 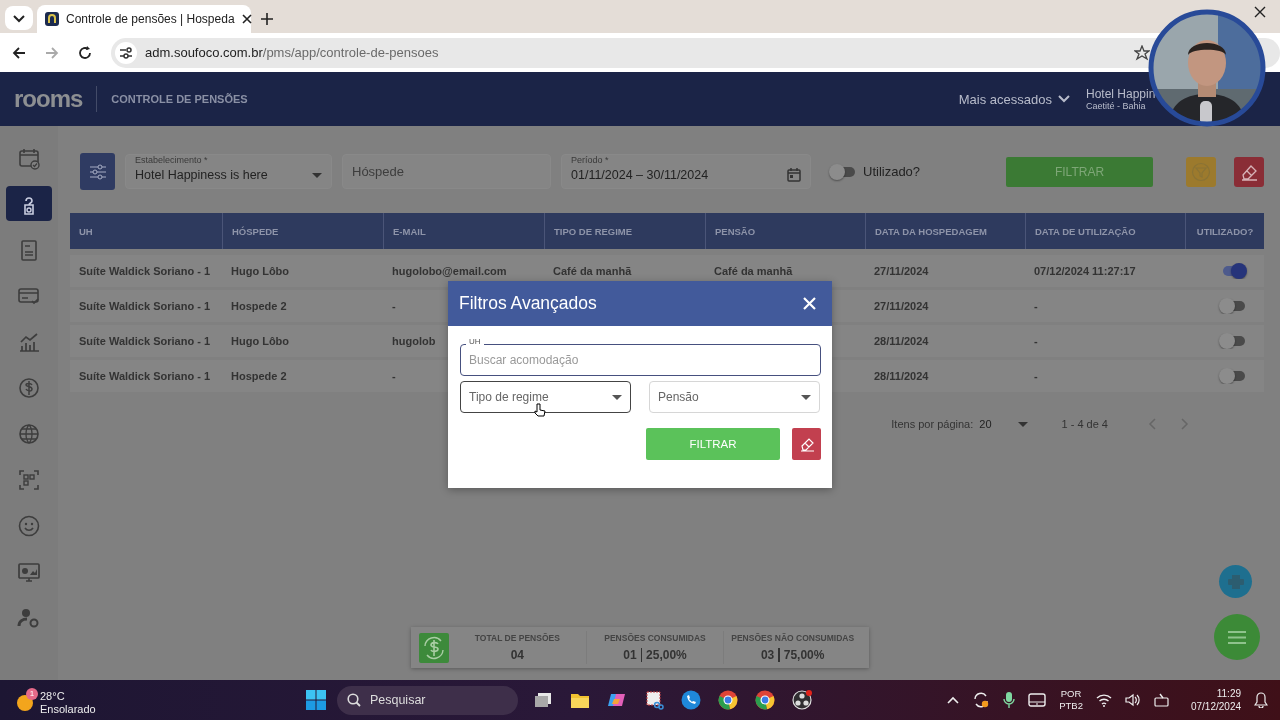 What do you see at coordinates (427, 700) in the screenshot?
I see `search-field: Pesquisar` at bounding box center [427, 700].